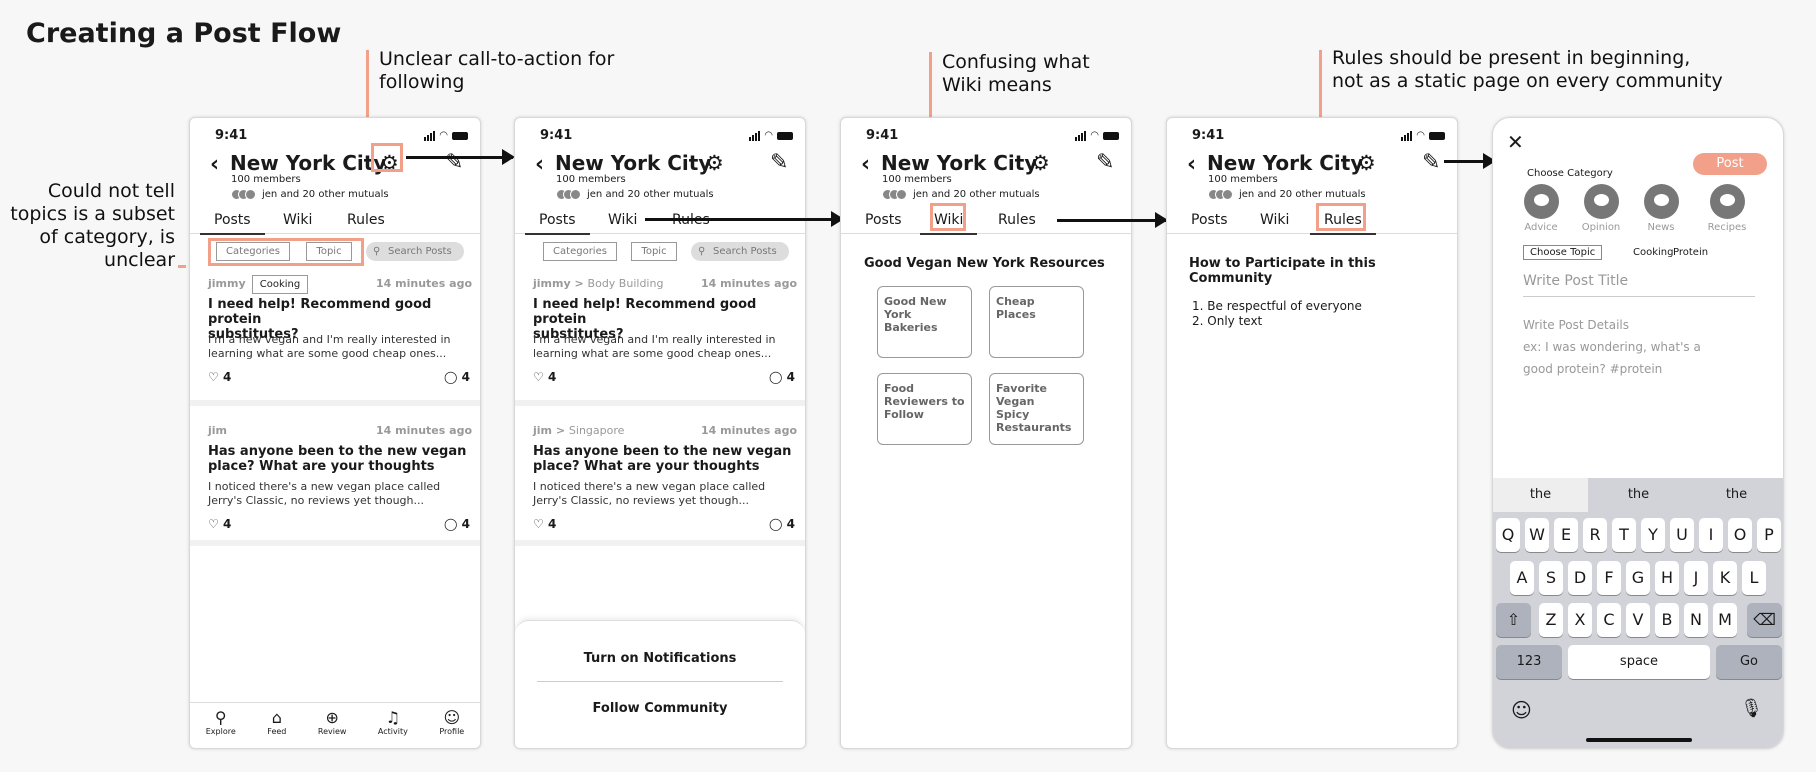  Describe the element at coordinates (1639, 662) in the screenshot. I see `space-key: space` at that location.